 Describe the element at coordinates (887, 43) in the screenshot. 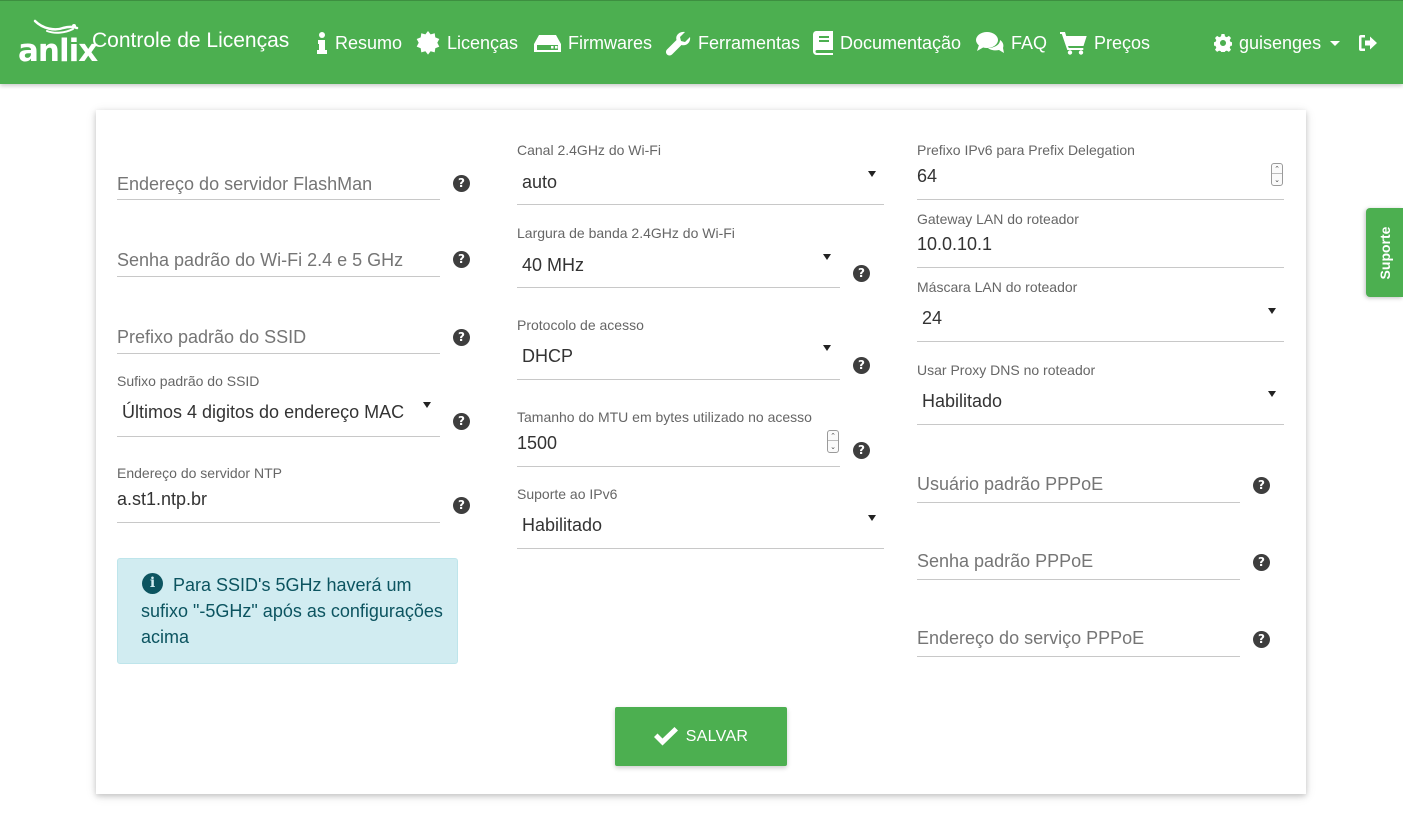

I see `nav-documentacao: Documentação` at that location.